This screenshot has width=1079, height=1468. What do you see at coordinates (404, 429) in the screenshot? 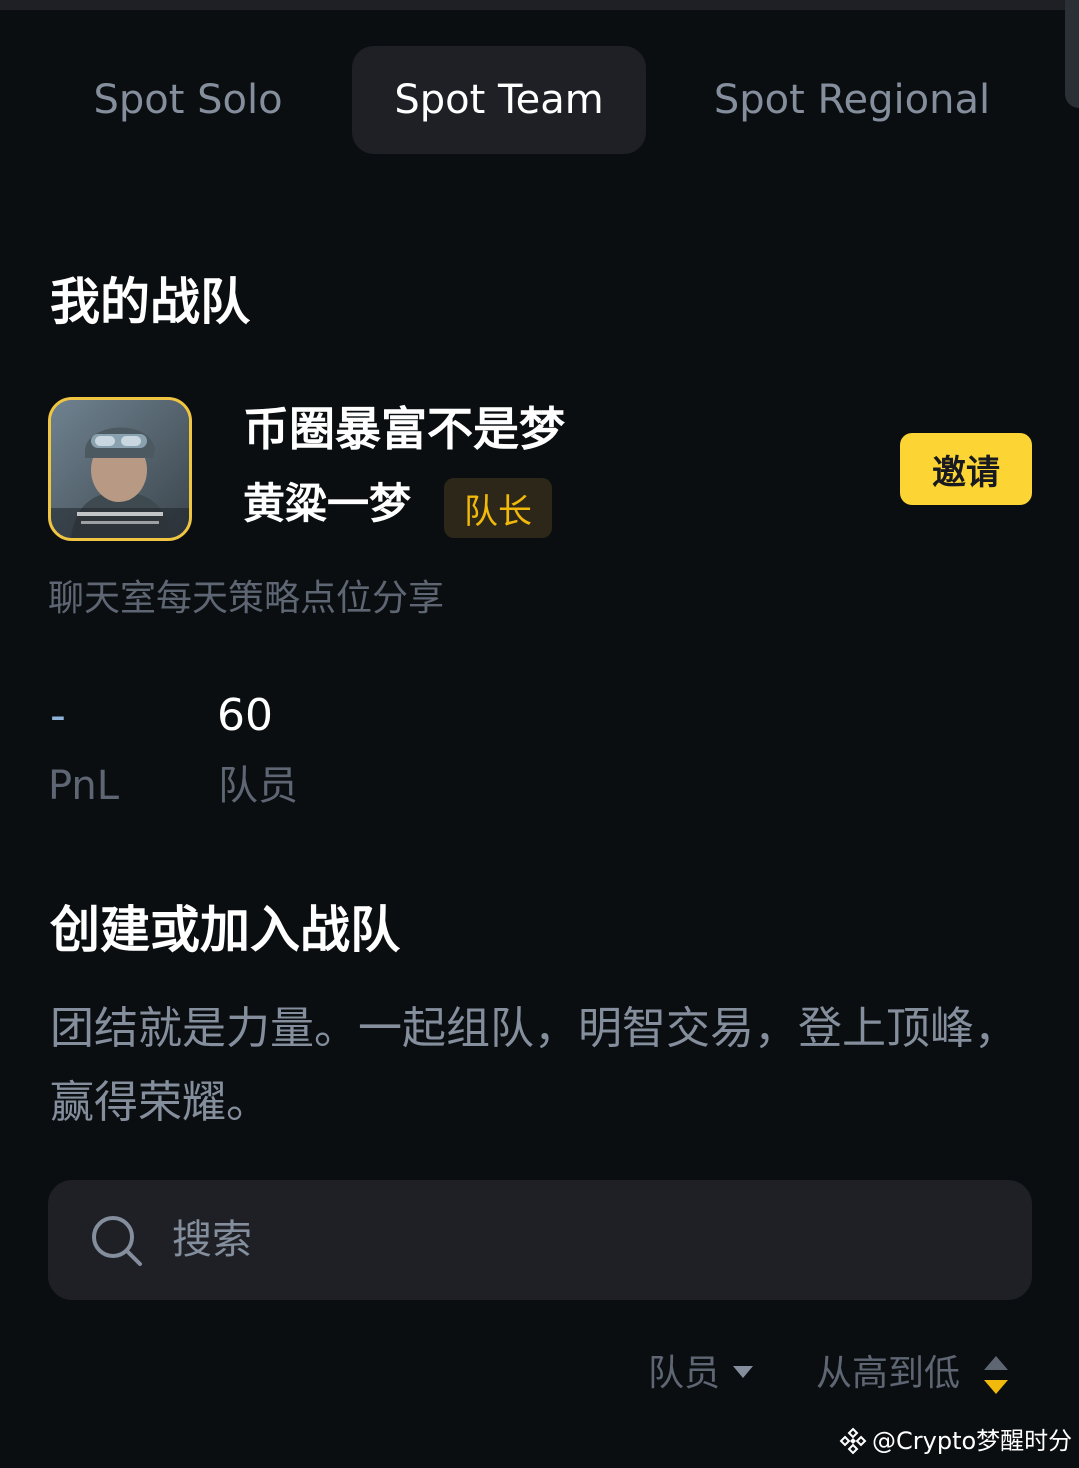
I see `team-name: 币圈暴富不是梦` at bounding box center [404, 429].